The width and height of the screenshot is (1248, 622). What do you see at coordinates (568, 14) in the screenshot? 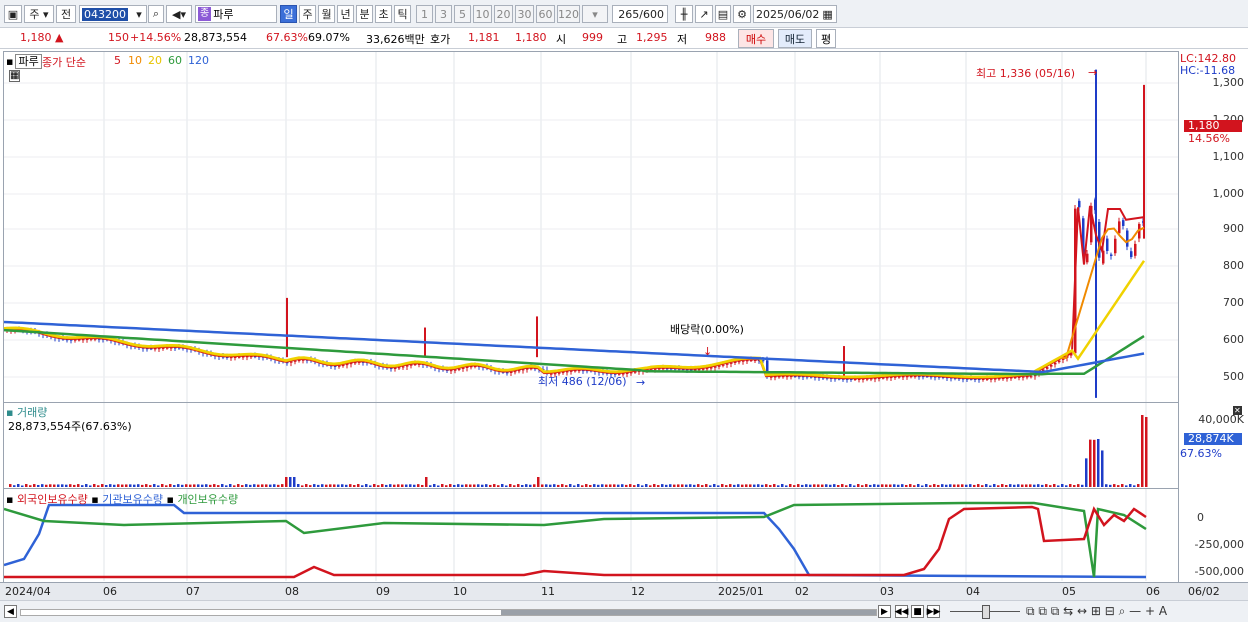
I see `interval-120: 120` at bounding box center [568, 14].